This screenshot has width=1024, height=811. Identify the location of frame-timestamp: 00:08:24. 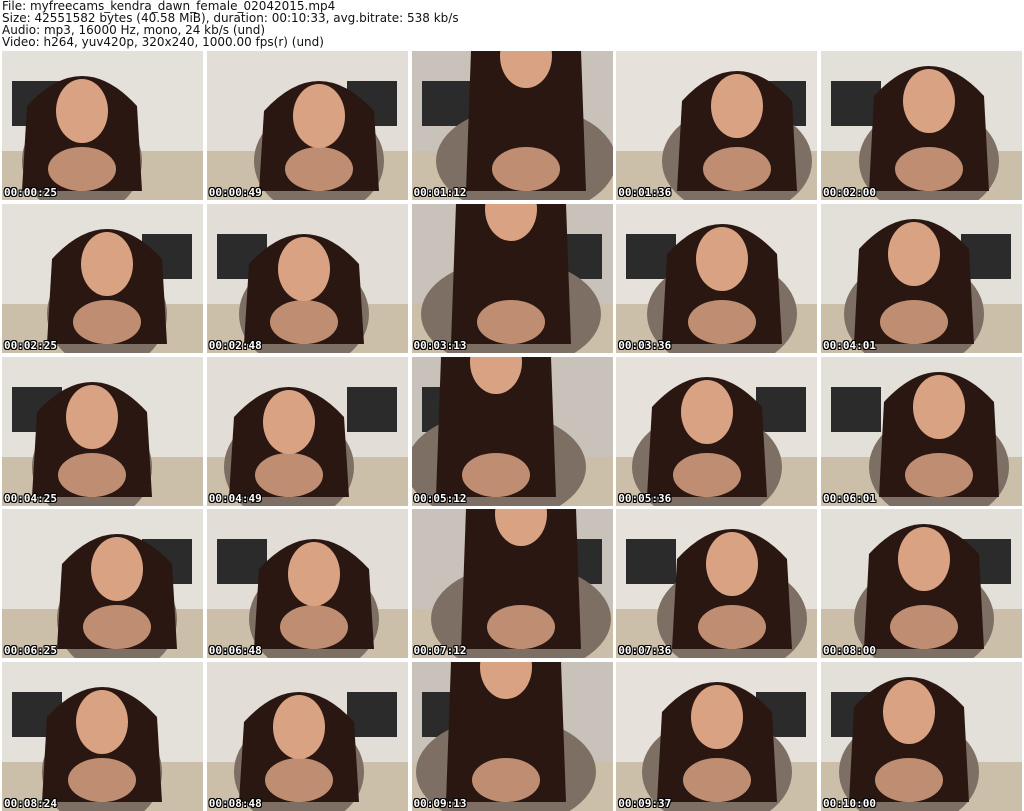
(30, 803).